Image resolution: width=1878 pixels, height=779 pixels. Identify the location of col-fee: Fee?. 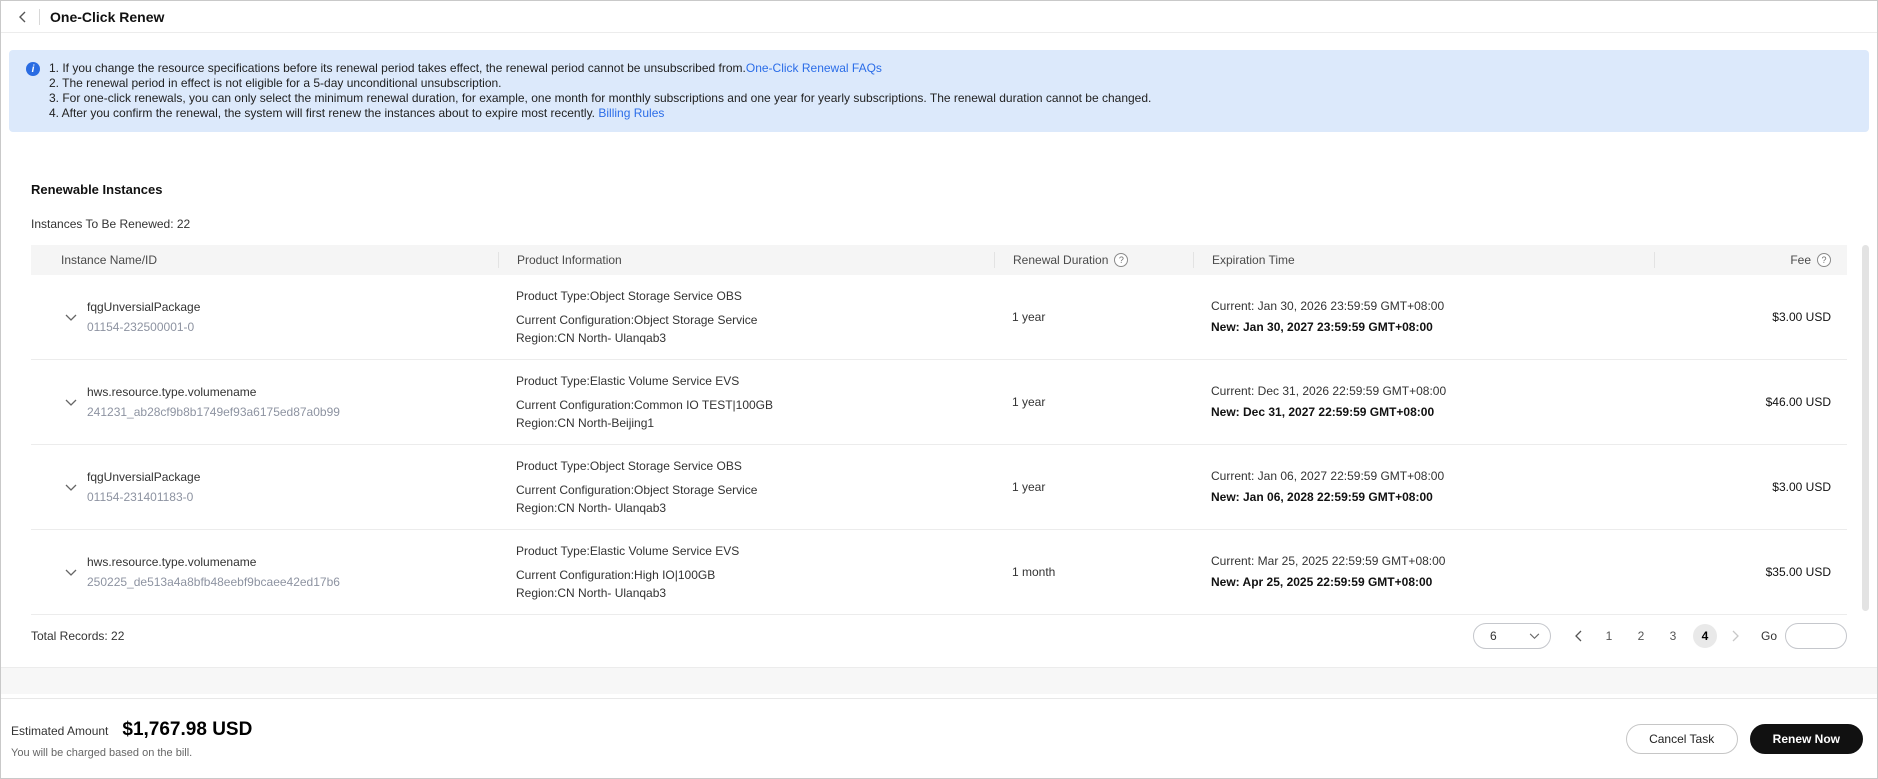
(1750, 260).